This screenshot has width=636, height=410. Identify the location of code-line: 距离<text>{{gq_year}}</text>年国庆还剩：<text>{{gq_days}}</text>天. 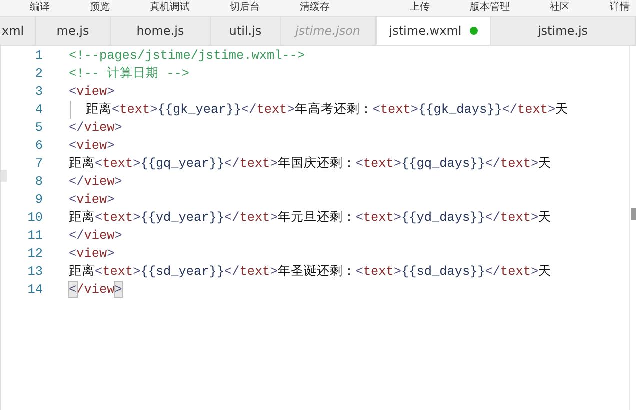
(310, 164).